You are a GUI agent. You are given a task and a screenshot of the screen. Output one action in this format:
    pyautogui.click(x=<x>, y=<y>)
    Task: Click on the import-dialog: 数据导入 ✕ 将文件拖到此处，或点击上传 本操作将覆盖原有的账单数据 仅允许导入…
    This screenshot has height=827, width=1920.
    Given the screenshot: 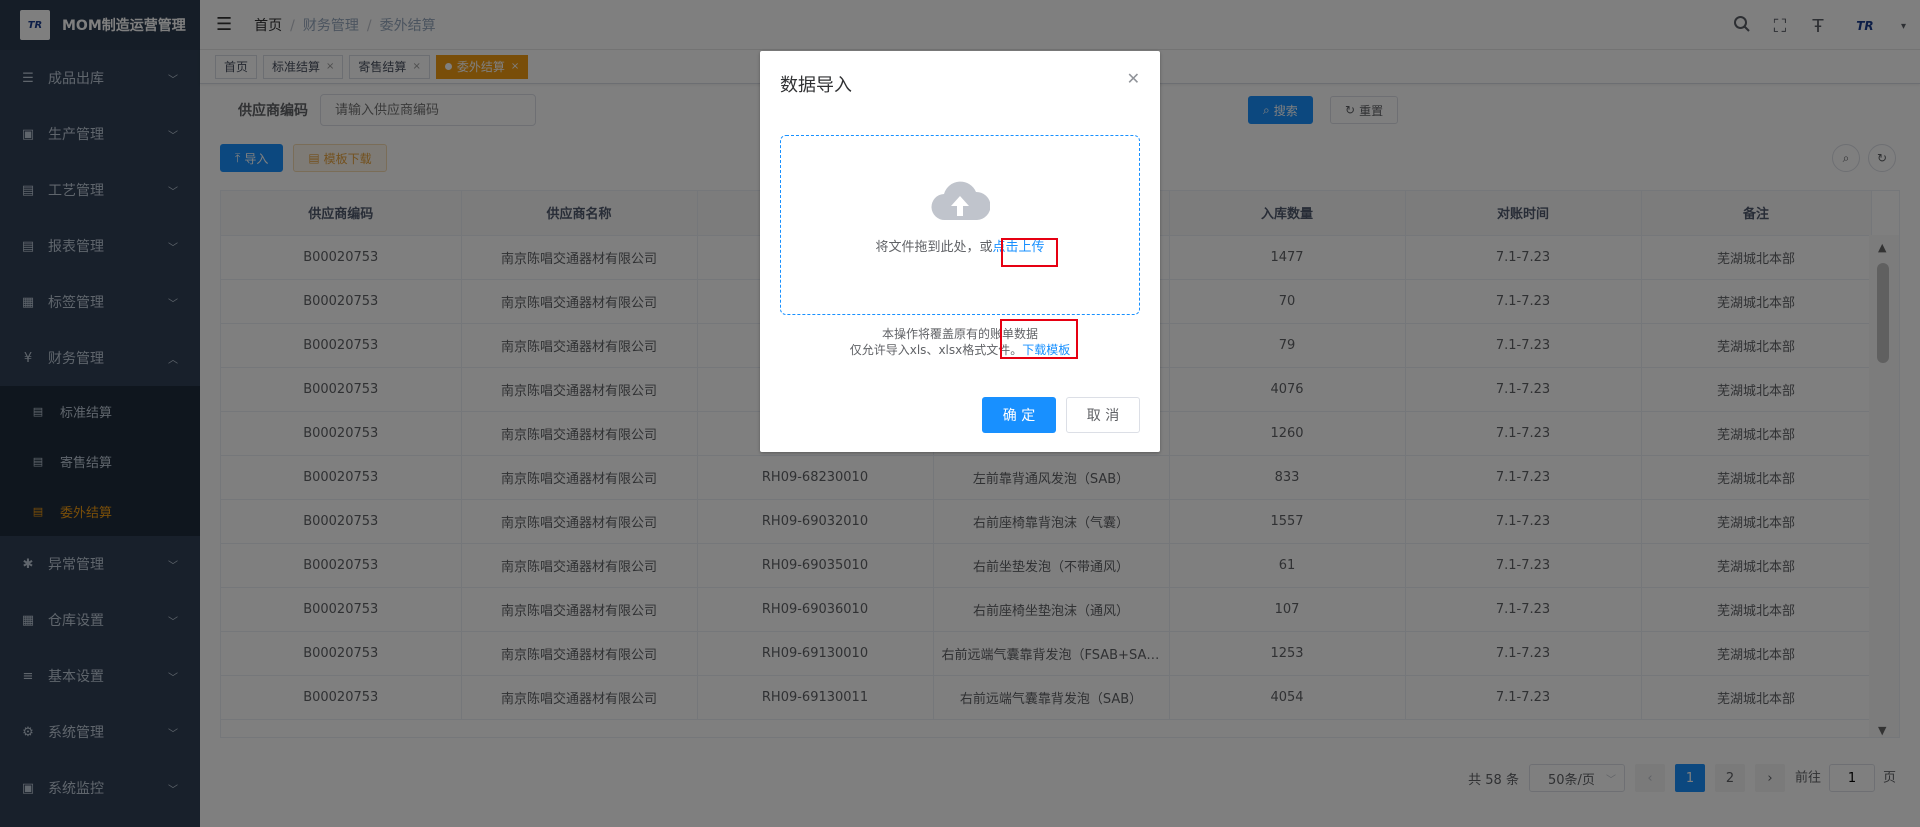 What is the action you would take?
    pyautogui.click(x=960, y=251)
    